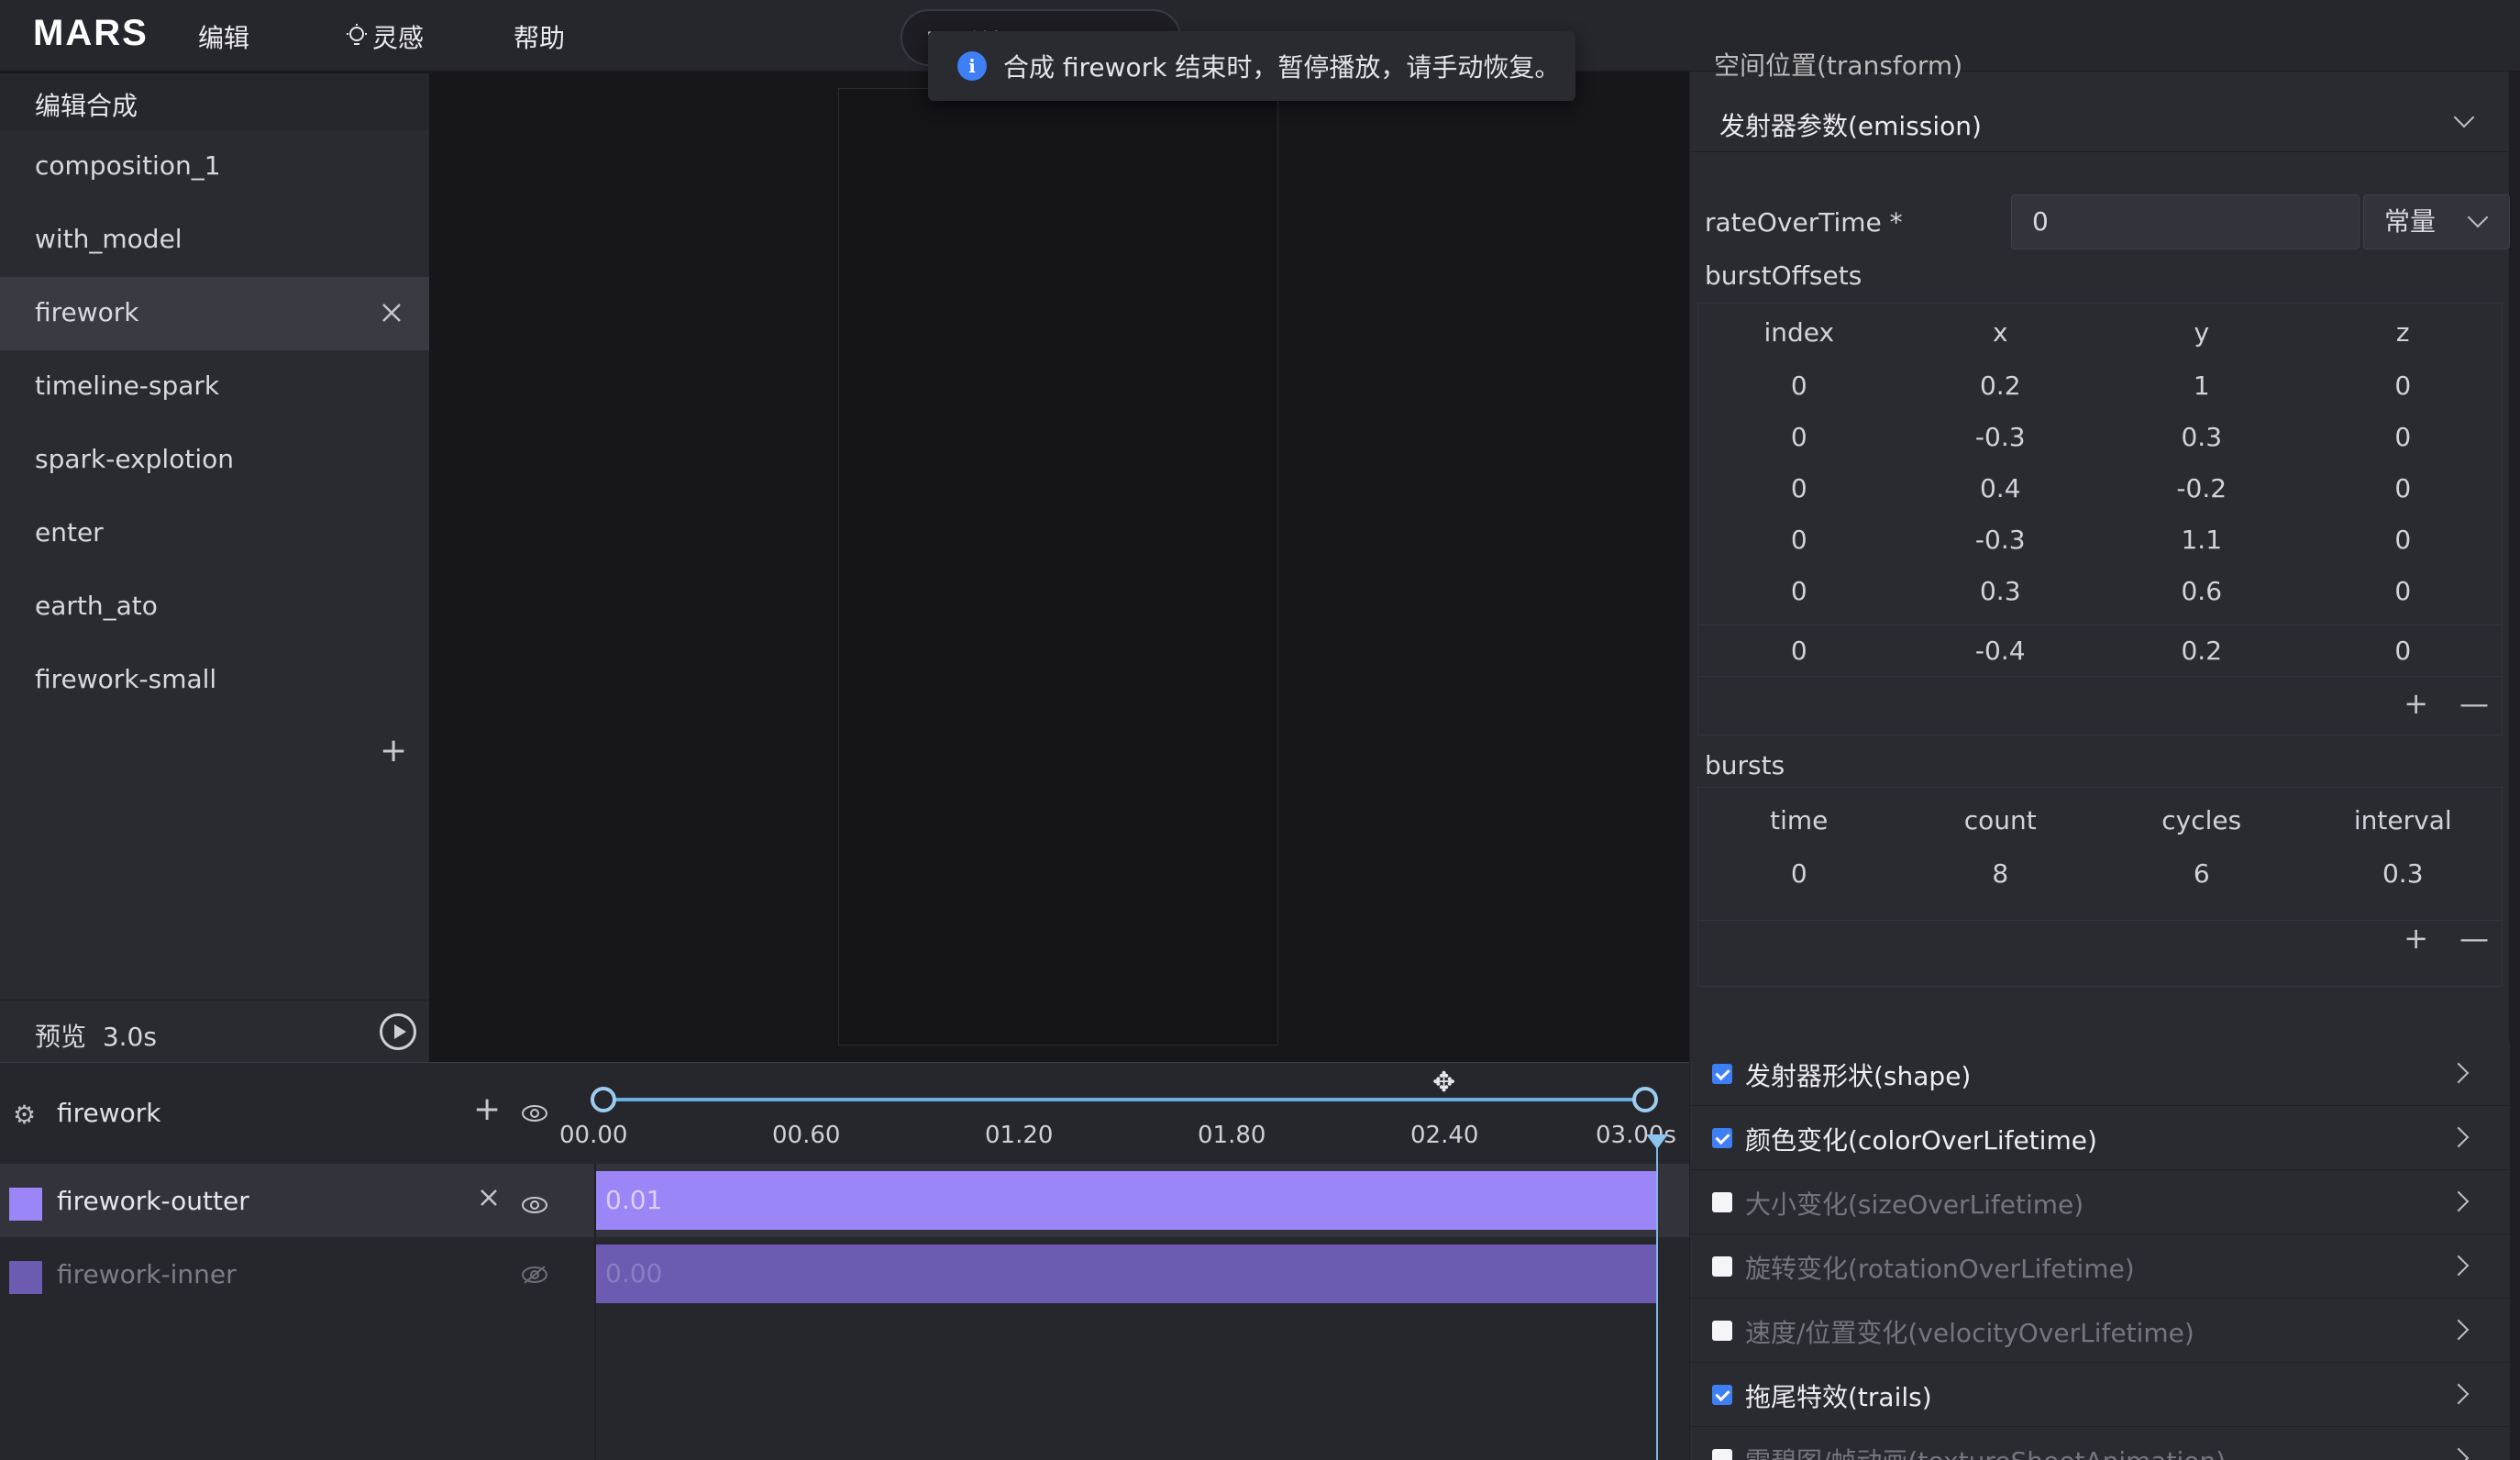  What do you see at coordinates (393, 750) in the screenshot?
I see `add-composition-button: +` at bounding box center [393, 750].